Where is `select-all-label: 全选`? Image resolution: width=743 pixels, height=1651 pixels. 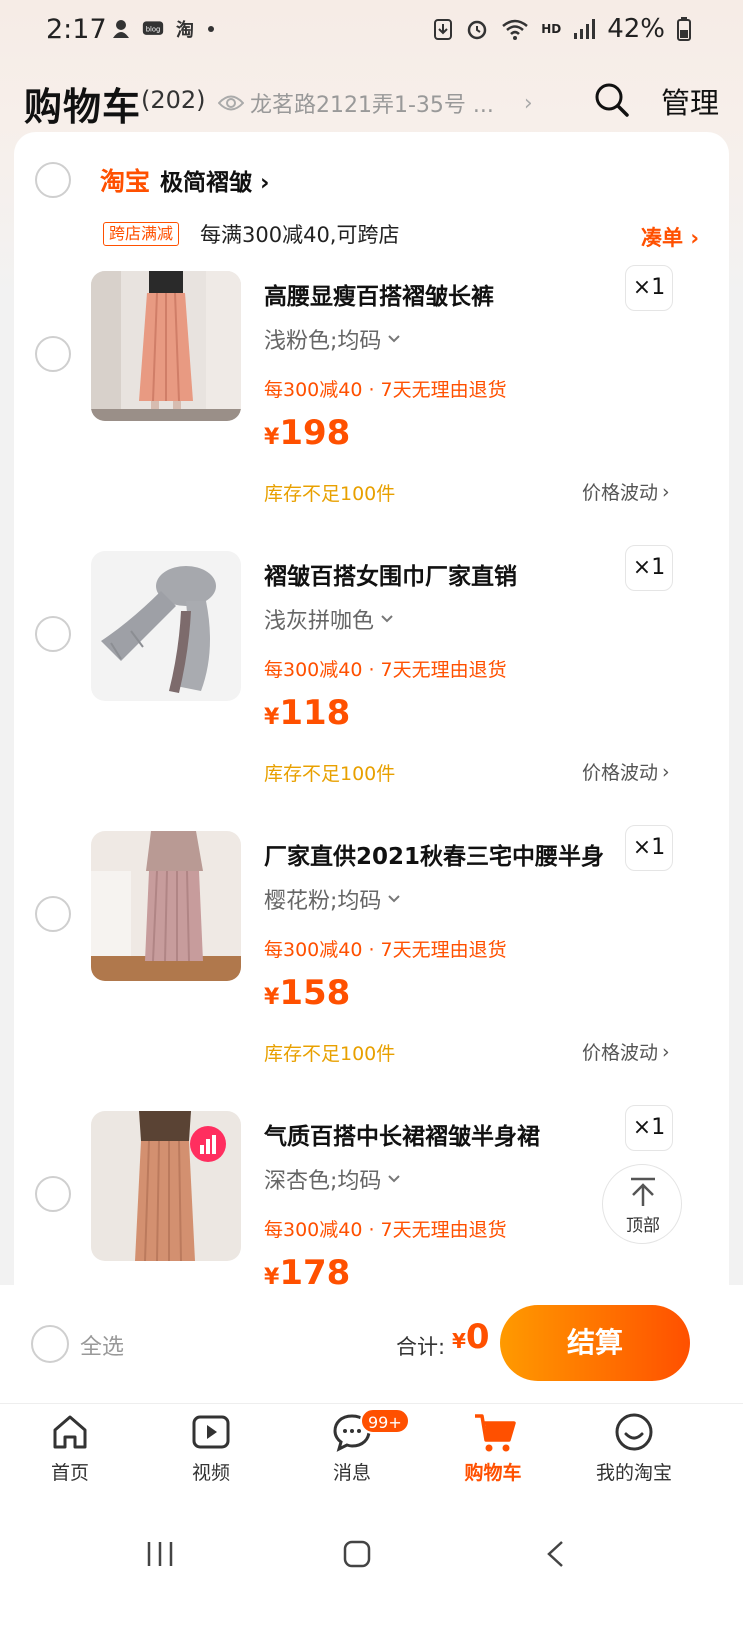 select-all-label: 全选 is located at coordinates (102, 1345).